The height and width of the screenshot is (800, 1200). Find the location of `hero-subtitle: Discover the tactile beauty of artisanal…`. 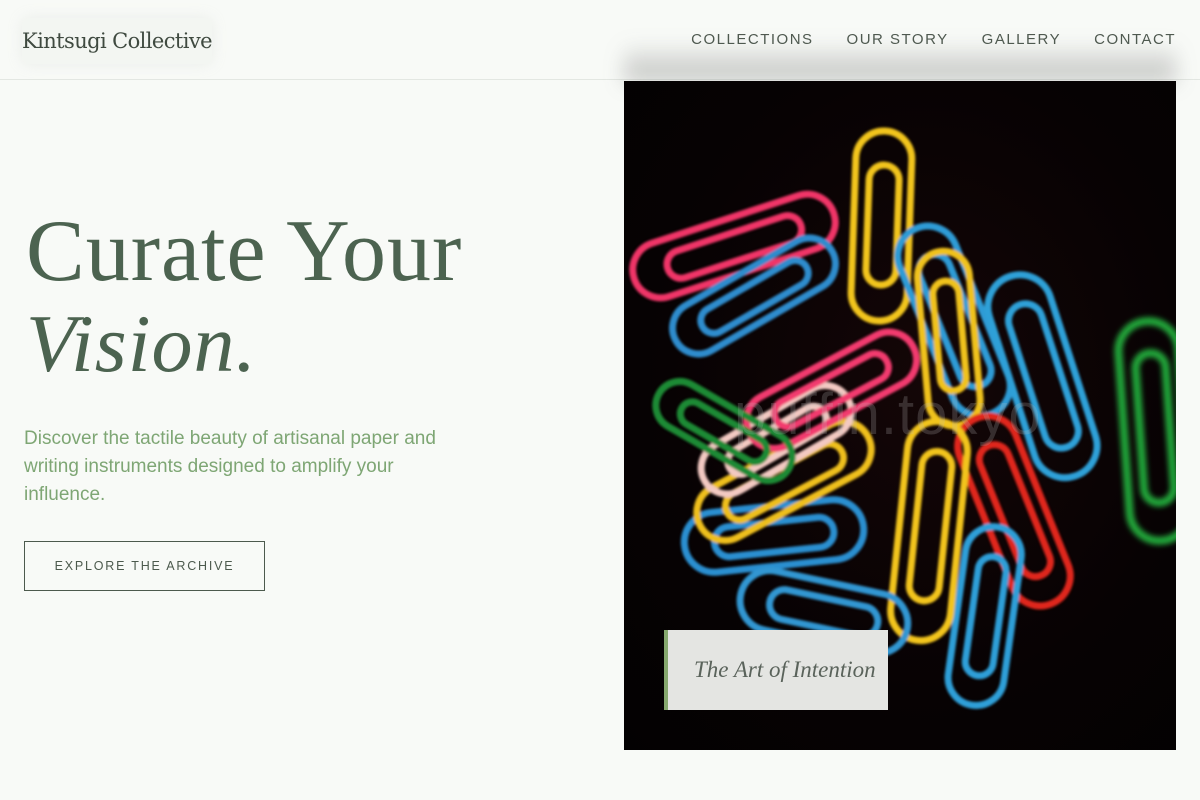

hero-subtitle: Discover the tactile beauty of artisanal… is located at coordinates (230, 466).